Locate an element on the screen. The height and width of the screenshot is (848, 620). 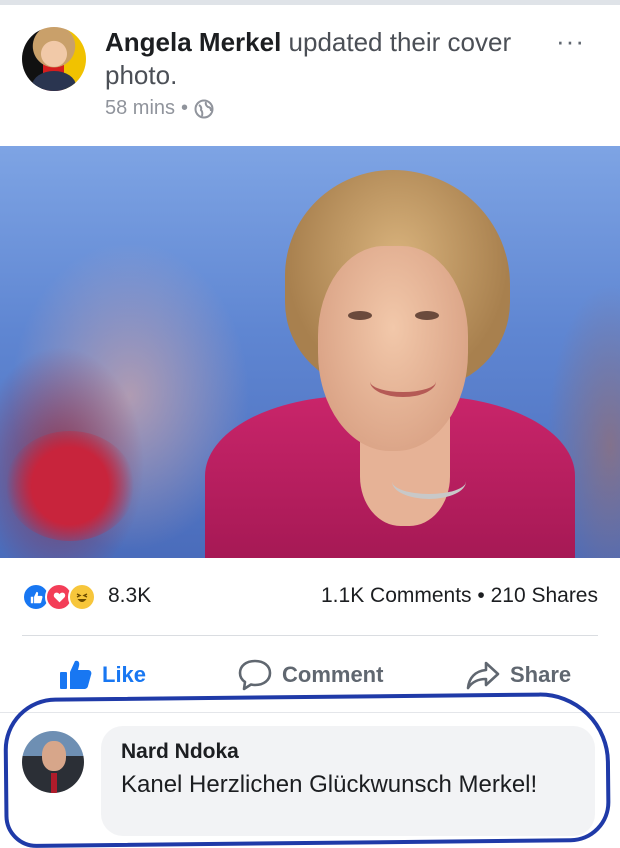
reaction-icons is located at coordinates (59, 597).